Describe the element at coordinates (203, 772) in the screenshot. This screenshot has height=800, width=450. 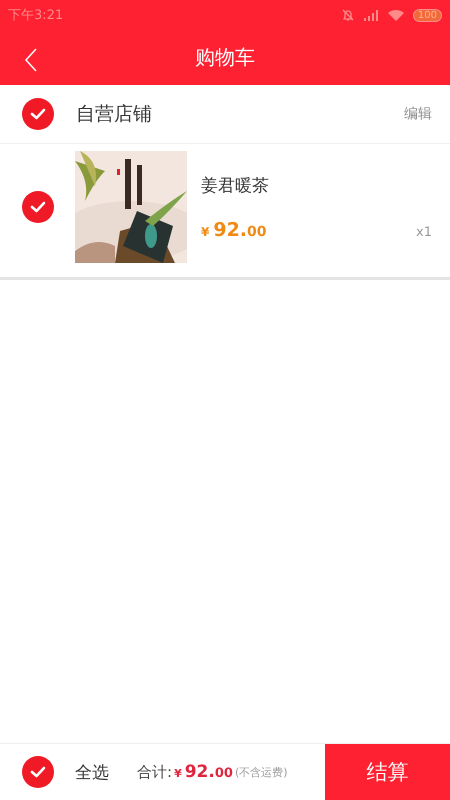
I see `total-price: ¥ 92.00` at that location.